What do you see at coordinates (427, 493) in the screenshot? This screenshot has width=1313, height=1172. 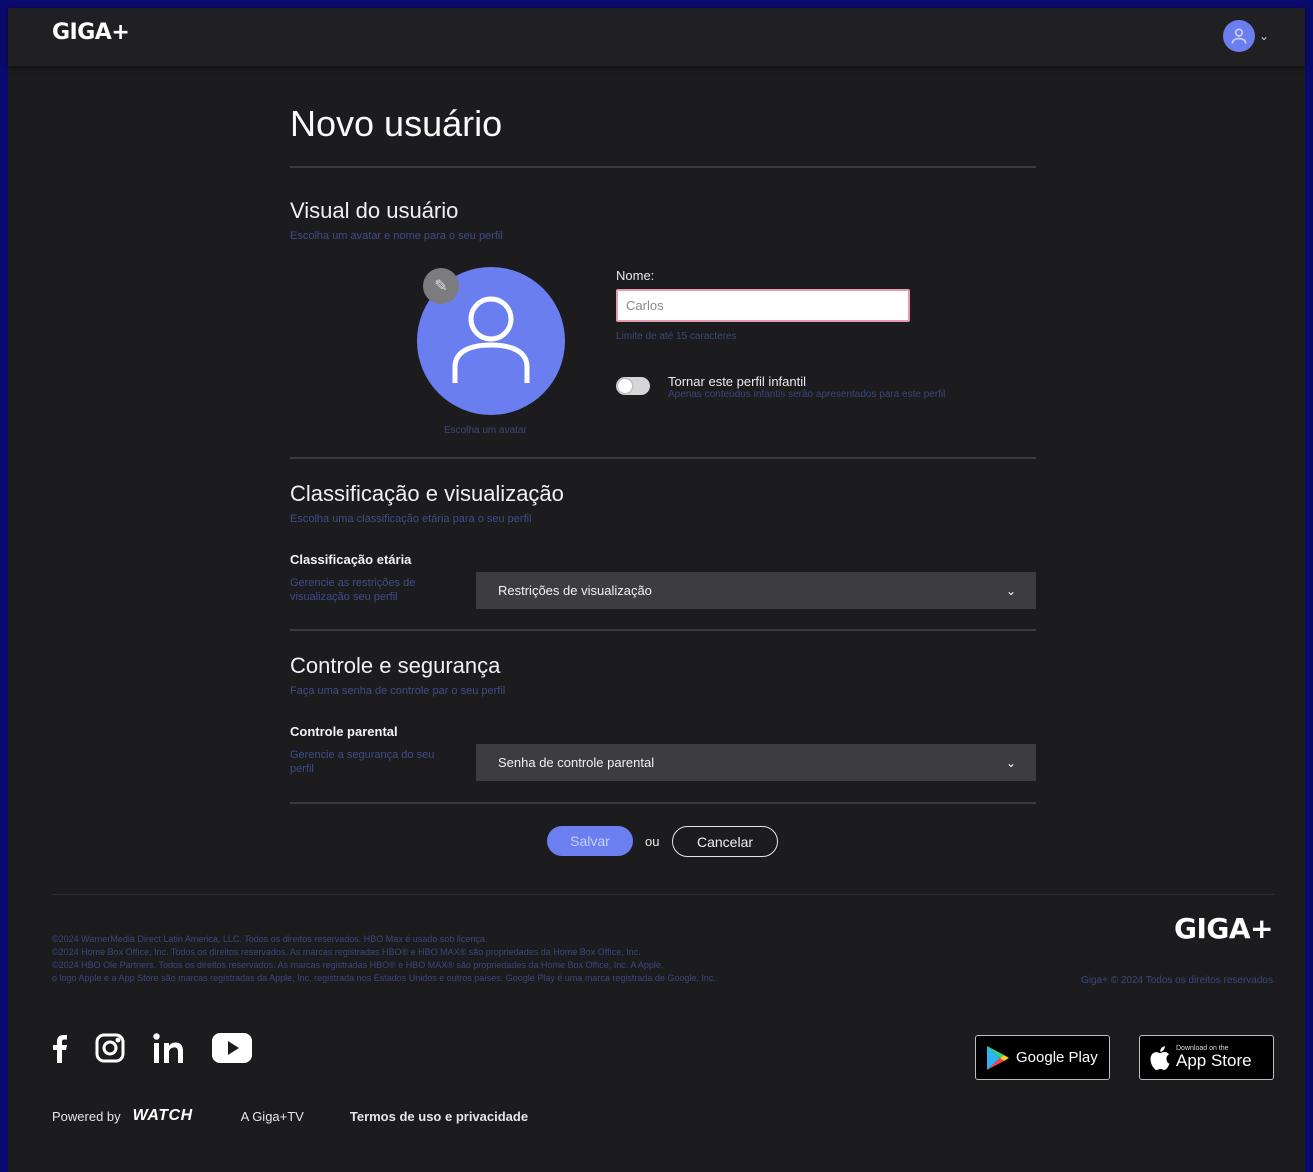 I see `section-title-rating: Classificação e visualização` at bounding box center [427, 493].